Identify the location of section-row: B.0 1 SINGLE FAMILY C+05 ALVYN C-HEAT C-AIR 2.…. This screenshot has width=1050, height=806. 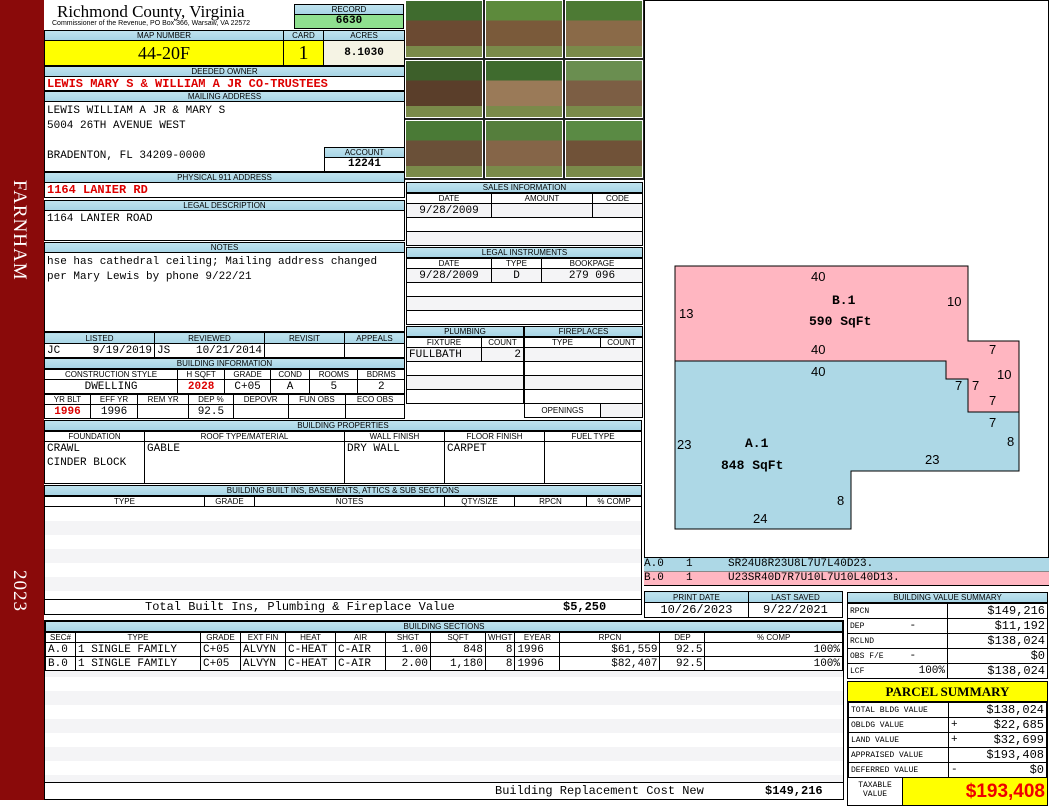
(444, 663).